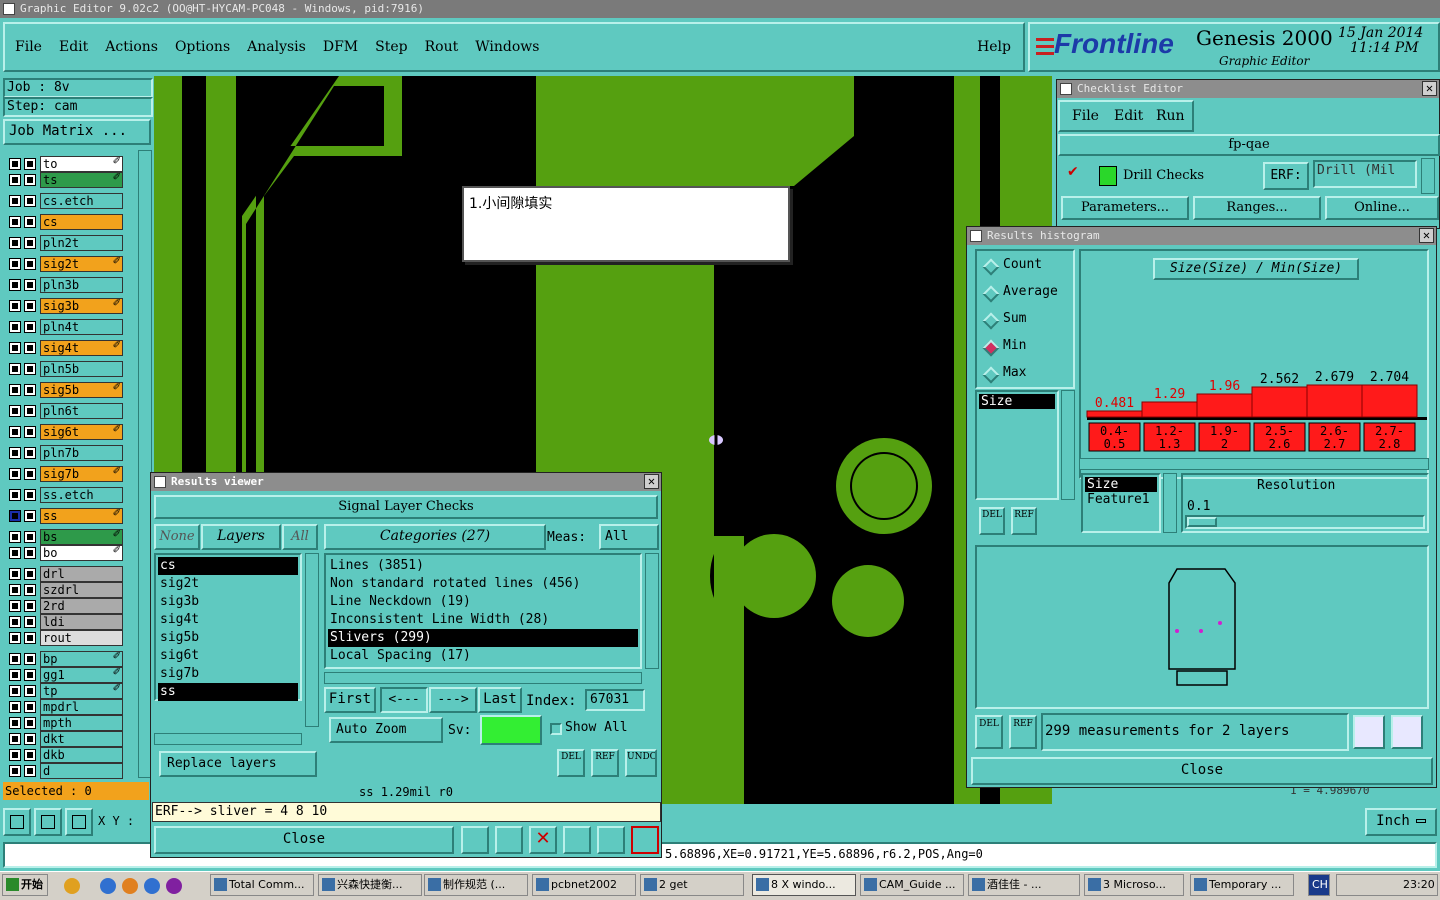 The height and width of the screenshot is (900, 1440). What do you see at coordinates (65, 553) in the screenshot?
I see `layer-item-bo: bo ✐` at bounding box center [65, 553].